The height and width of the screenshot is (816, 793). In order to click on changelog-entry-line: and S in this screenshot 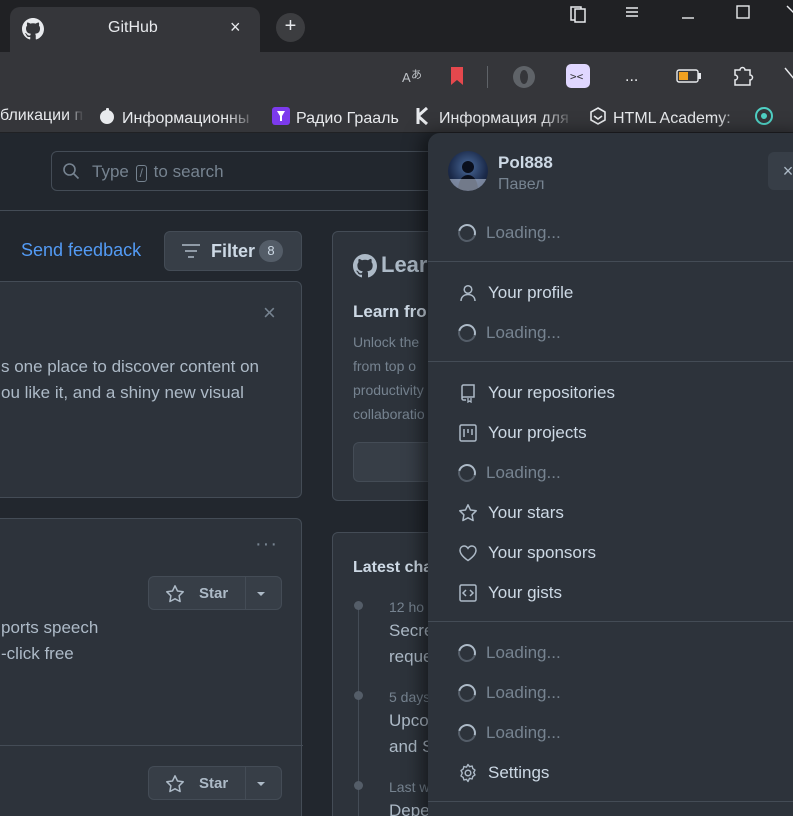, I will do `click(411, 747)`.